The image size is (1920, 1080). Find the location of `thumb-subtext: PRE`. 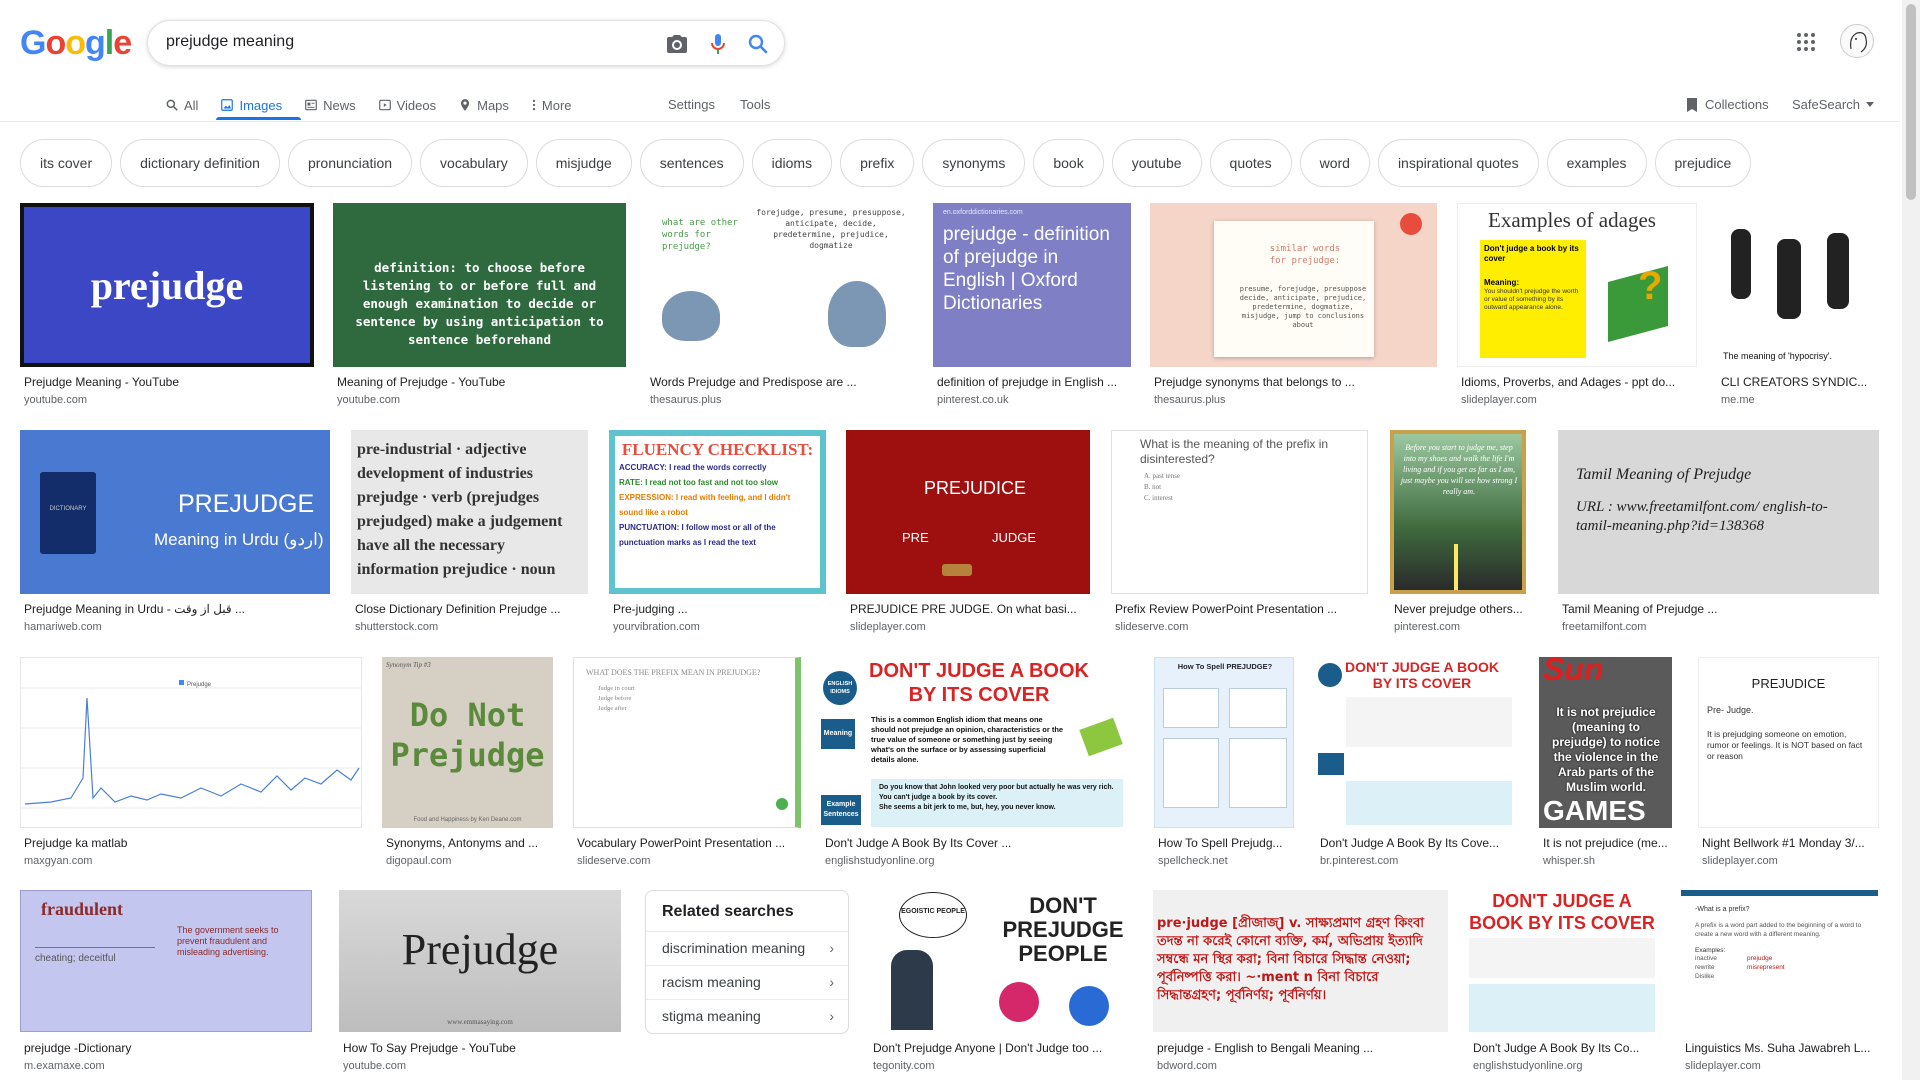

thumb-subtext: PRE is located at coordinates (915, 537).